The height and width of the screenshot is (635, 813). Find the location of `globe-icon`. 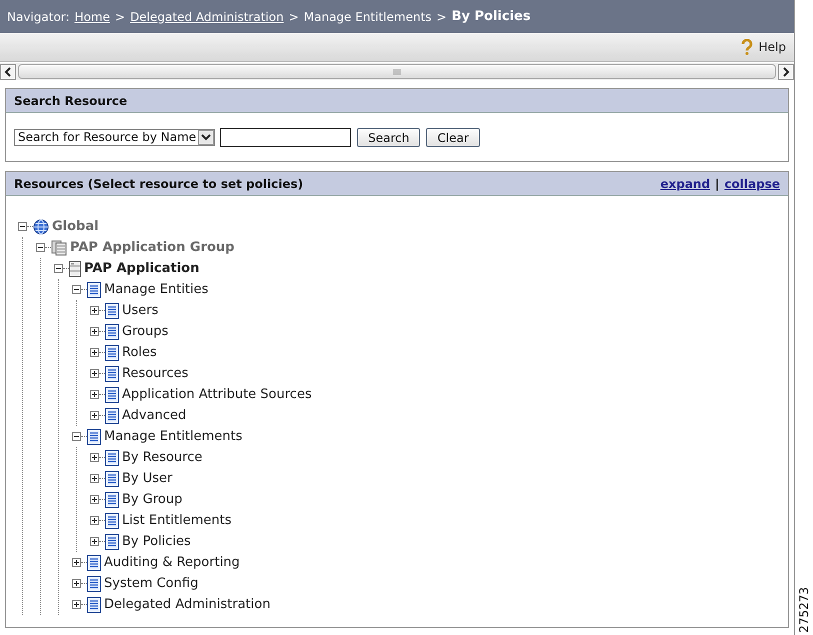

globe-icon is located at coordinates (41, 226).